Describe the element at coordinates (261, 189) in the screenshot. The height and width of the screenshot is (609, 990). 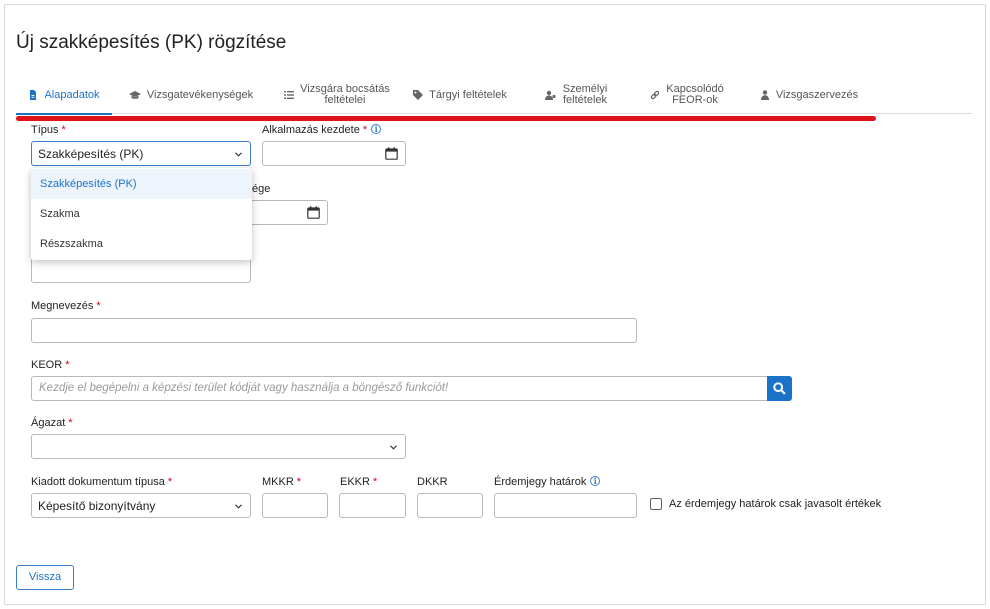
I see `hidden-field-label: ége` at that location.